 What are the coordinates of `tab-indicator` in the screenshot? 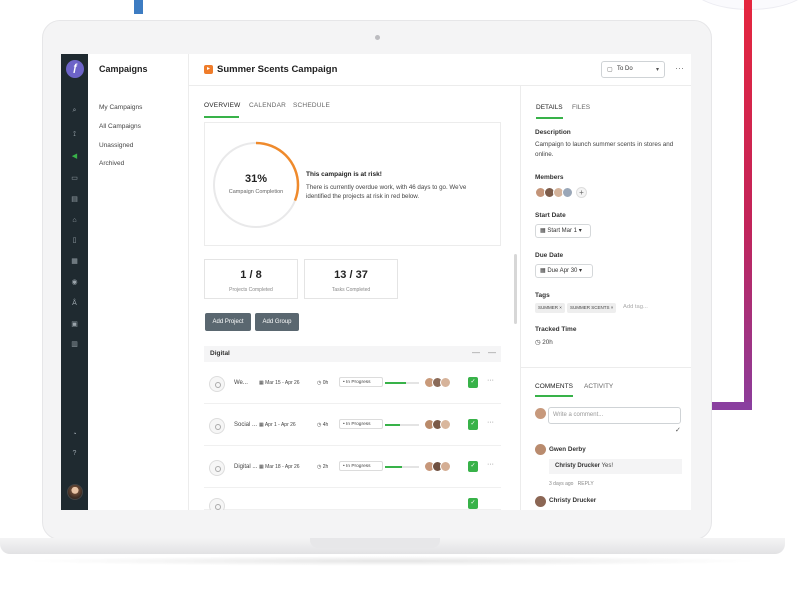 It's located at (221, 117).